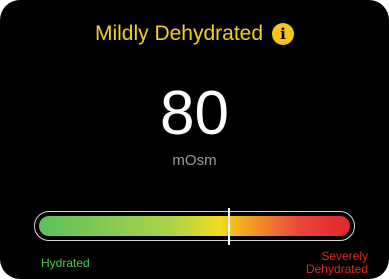  I want to click on info-icon: i, so click(283, 34).